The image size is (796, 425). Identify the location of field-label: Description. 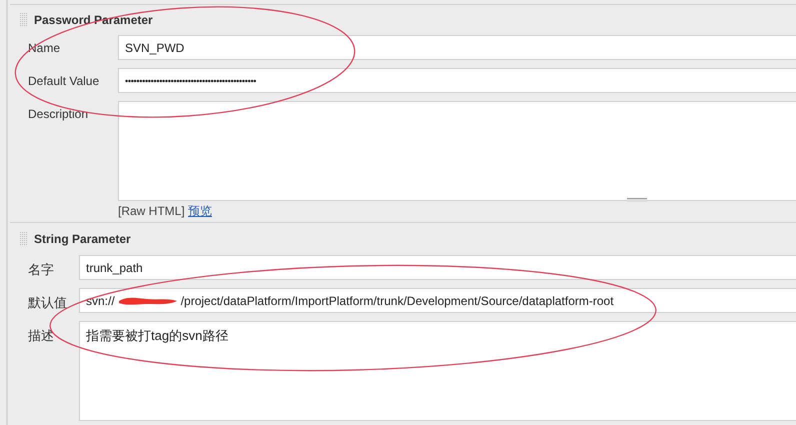
(58, 113).